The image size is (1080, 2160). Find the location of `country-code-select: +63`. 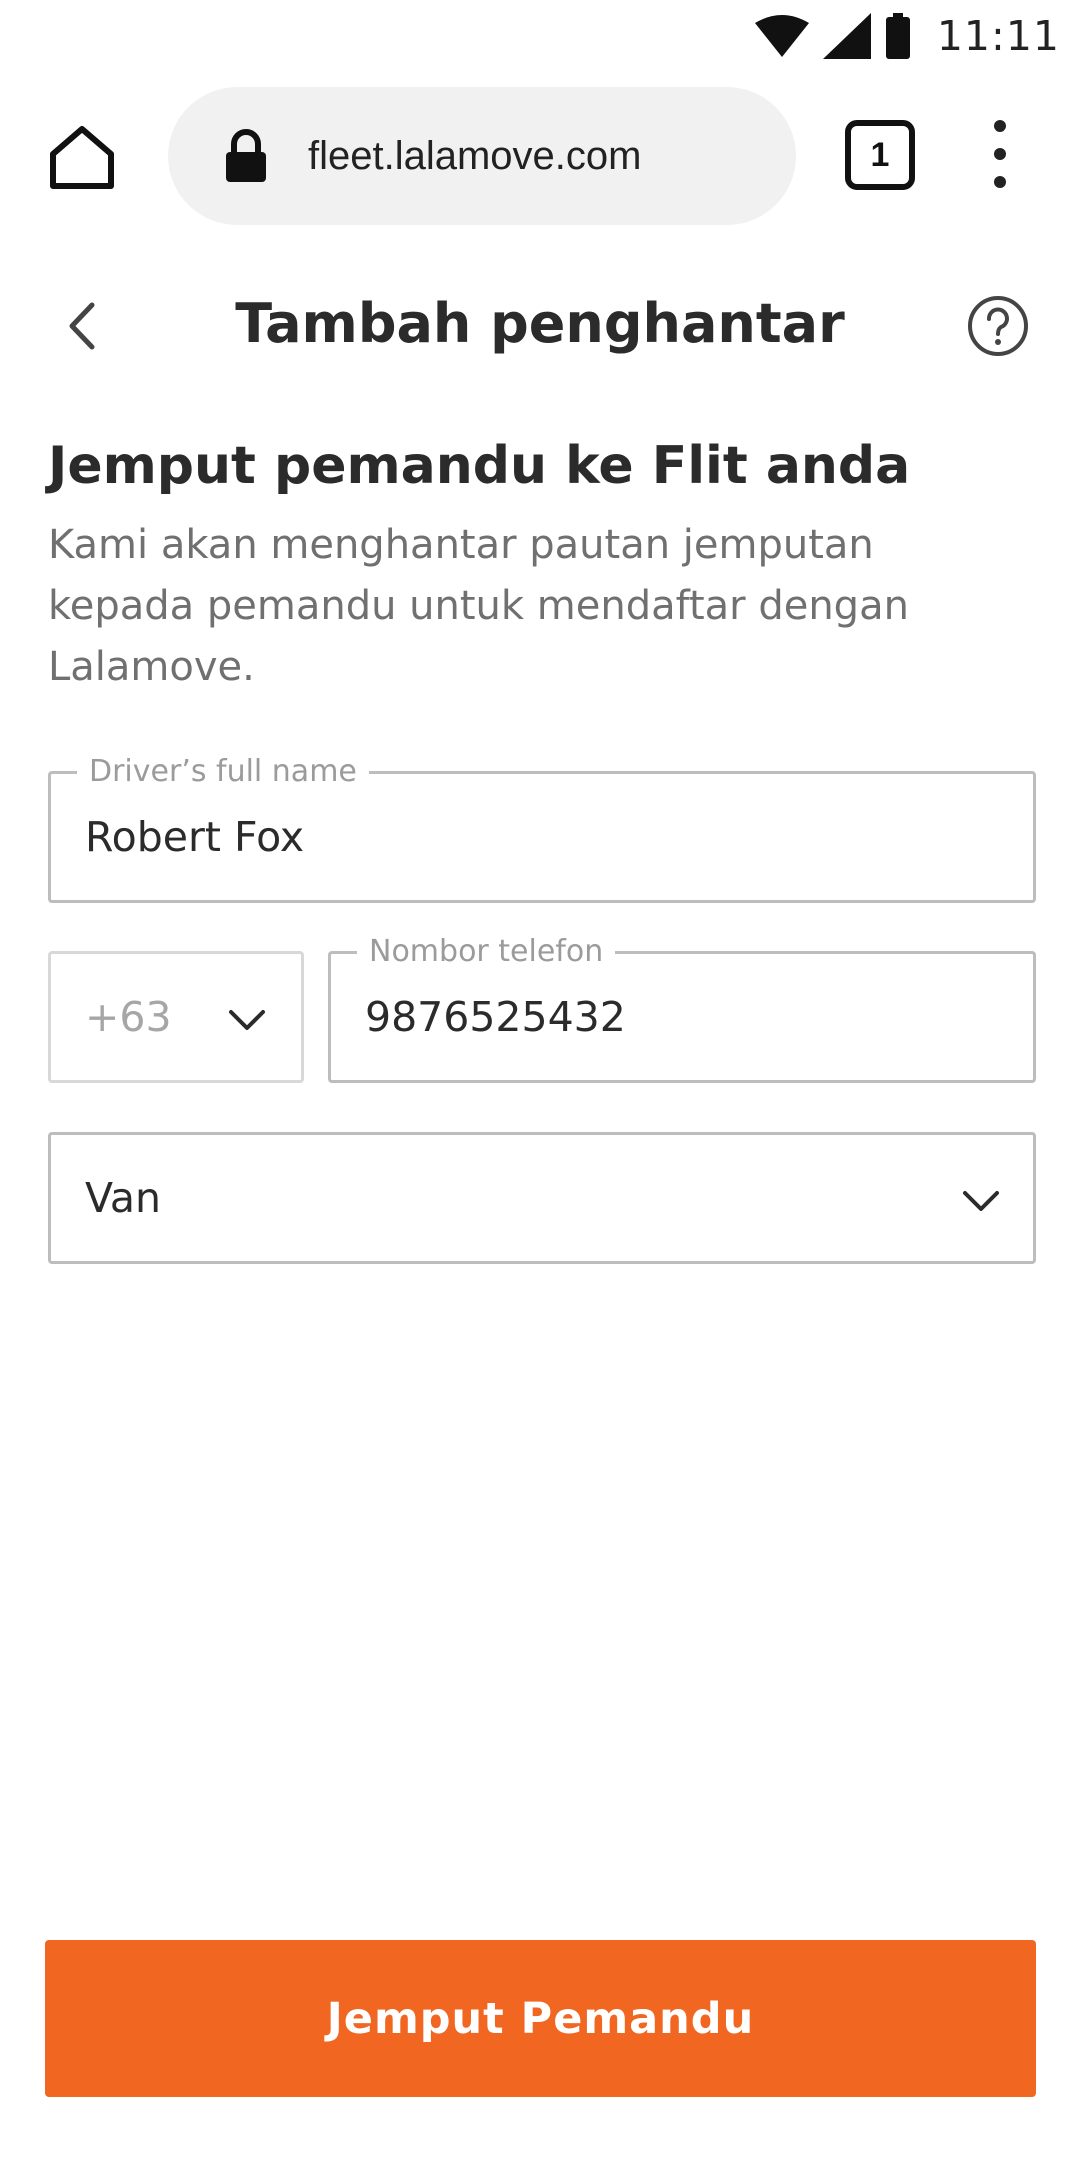

country-code-select: +63 is located at coordinates (176, 1017).